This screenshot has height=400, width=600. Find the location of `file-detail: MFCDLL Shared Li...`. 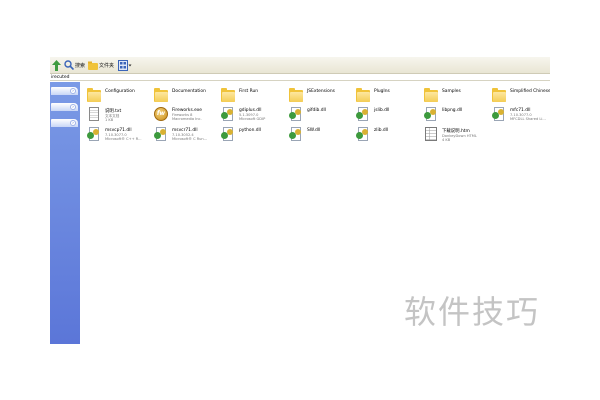

file-detail: MFCDLL Shared Li... is located at coordinates (528, 119).